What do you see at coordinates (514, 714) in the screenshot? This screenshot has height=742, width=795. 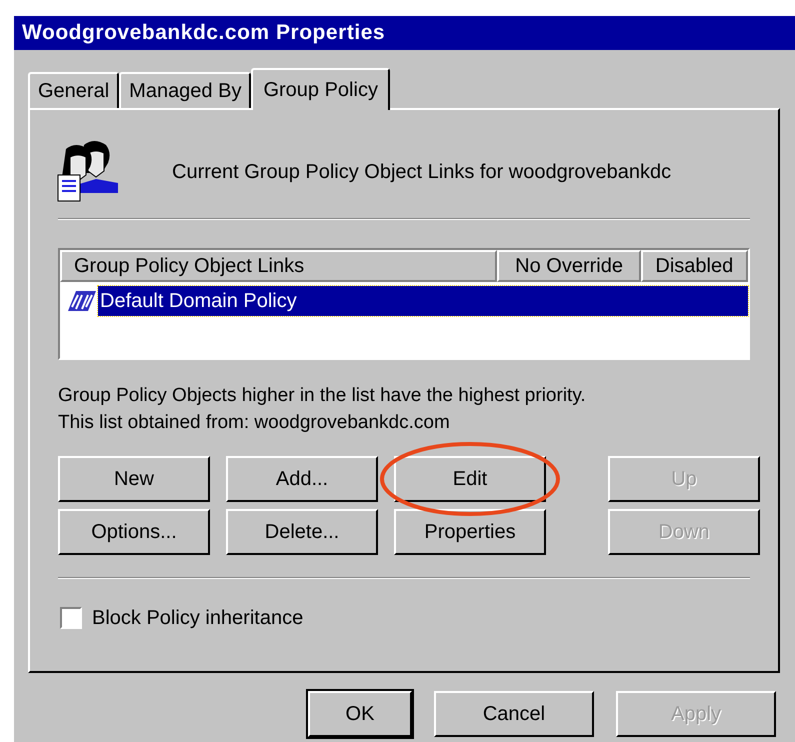 I see `button: Cancel` at bounding box center [514, 714].